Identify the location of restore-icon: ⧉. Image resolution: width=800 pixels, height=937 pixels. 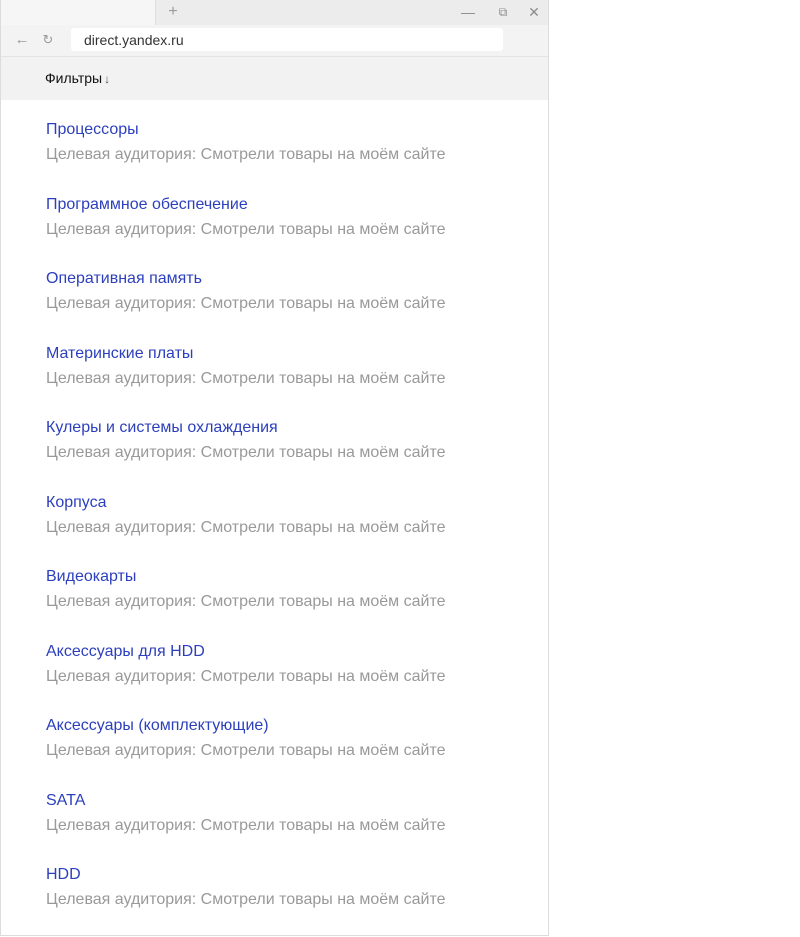
(503, 12).